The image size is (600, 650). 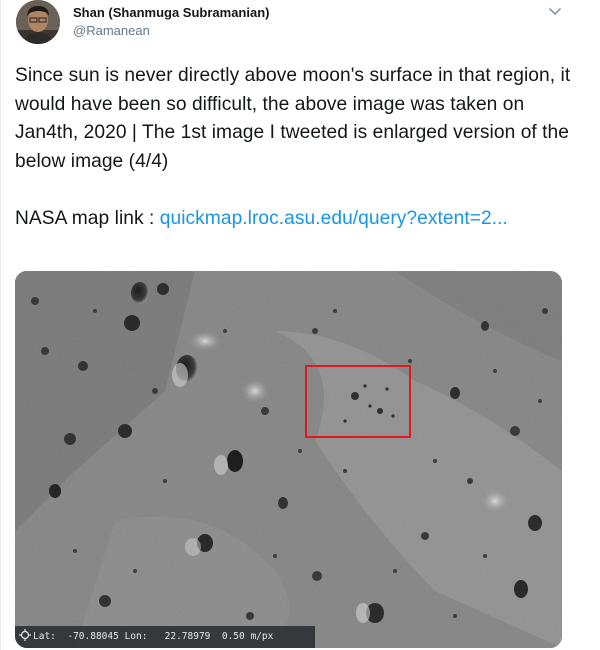 What do you see at coordinates (25, 635) in the screenshot?
I see `crosshair-icon` at bounding box center [25, 635].